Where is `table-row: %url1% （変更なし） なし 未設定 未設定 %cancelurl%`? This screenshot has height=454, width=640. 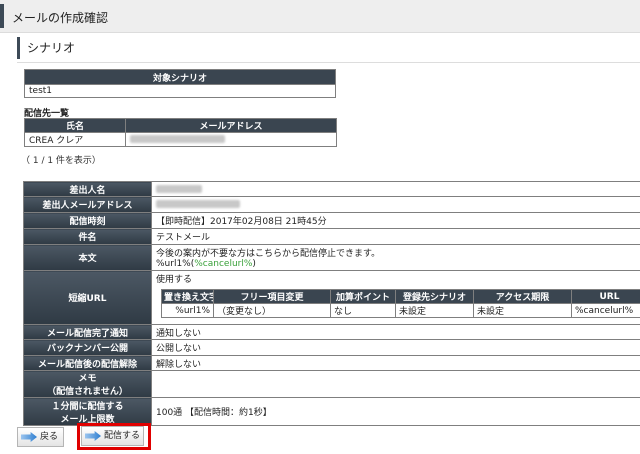
table-row: %url1% （変更なし） なし 未設定 未設定 %cancelurl% is located at coordinates (400, 310).